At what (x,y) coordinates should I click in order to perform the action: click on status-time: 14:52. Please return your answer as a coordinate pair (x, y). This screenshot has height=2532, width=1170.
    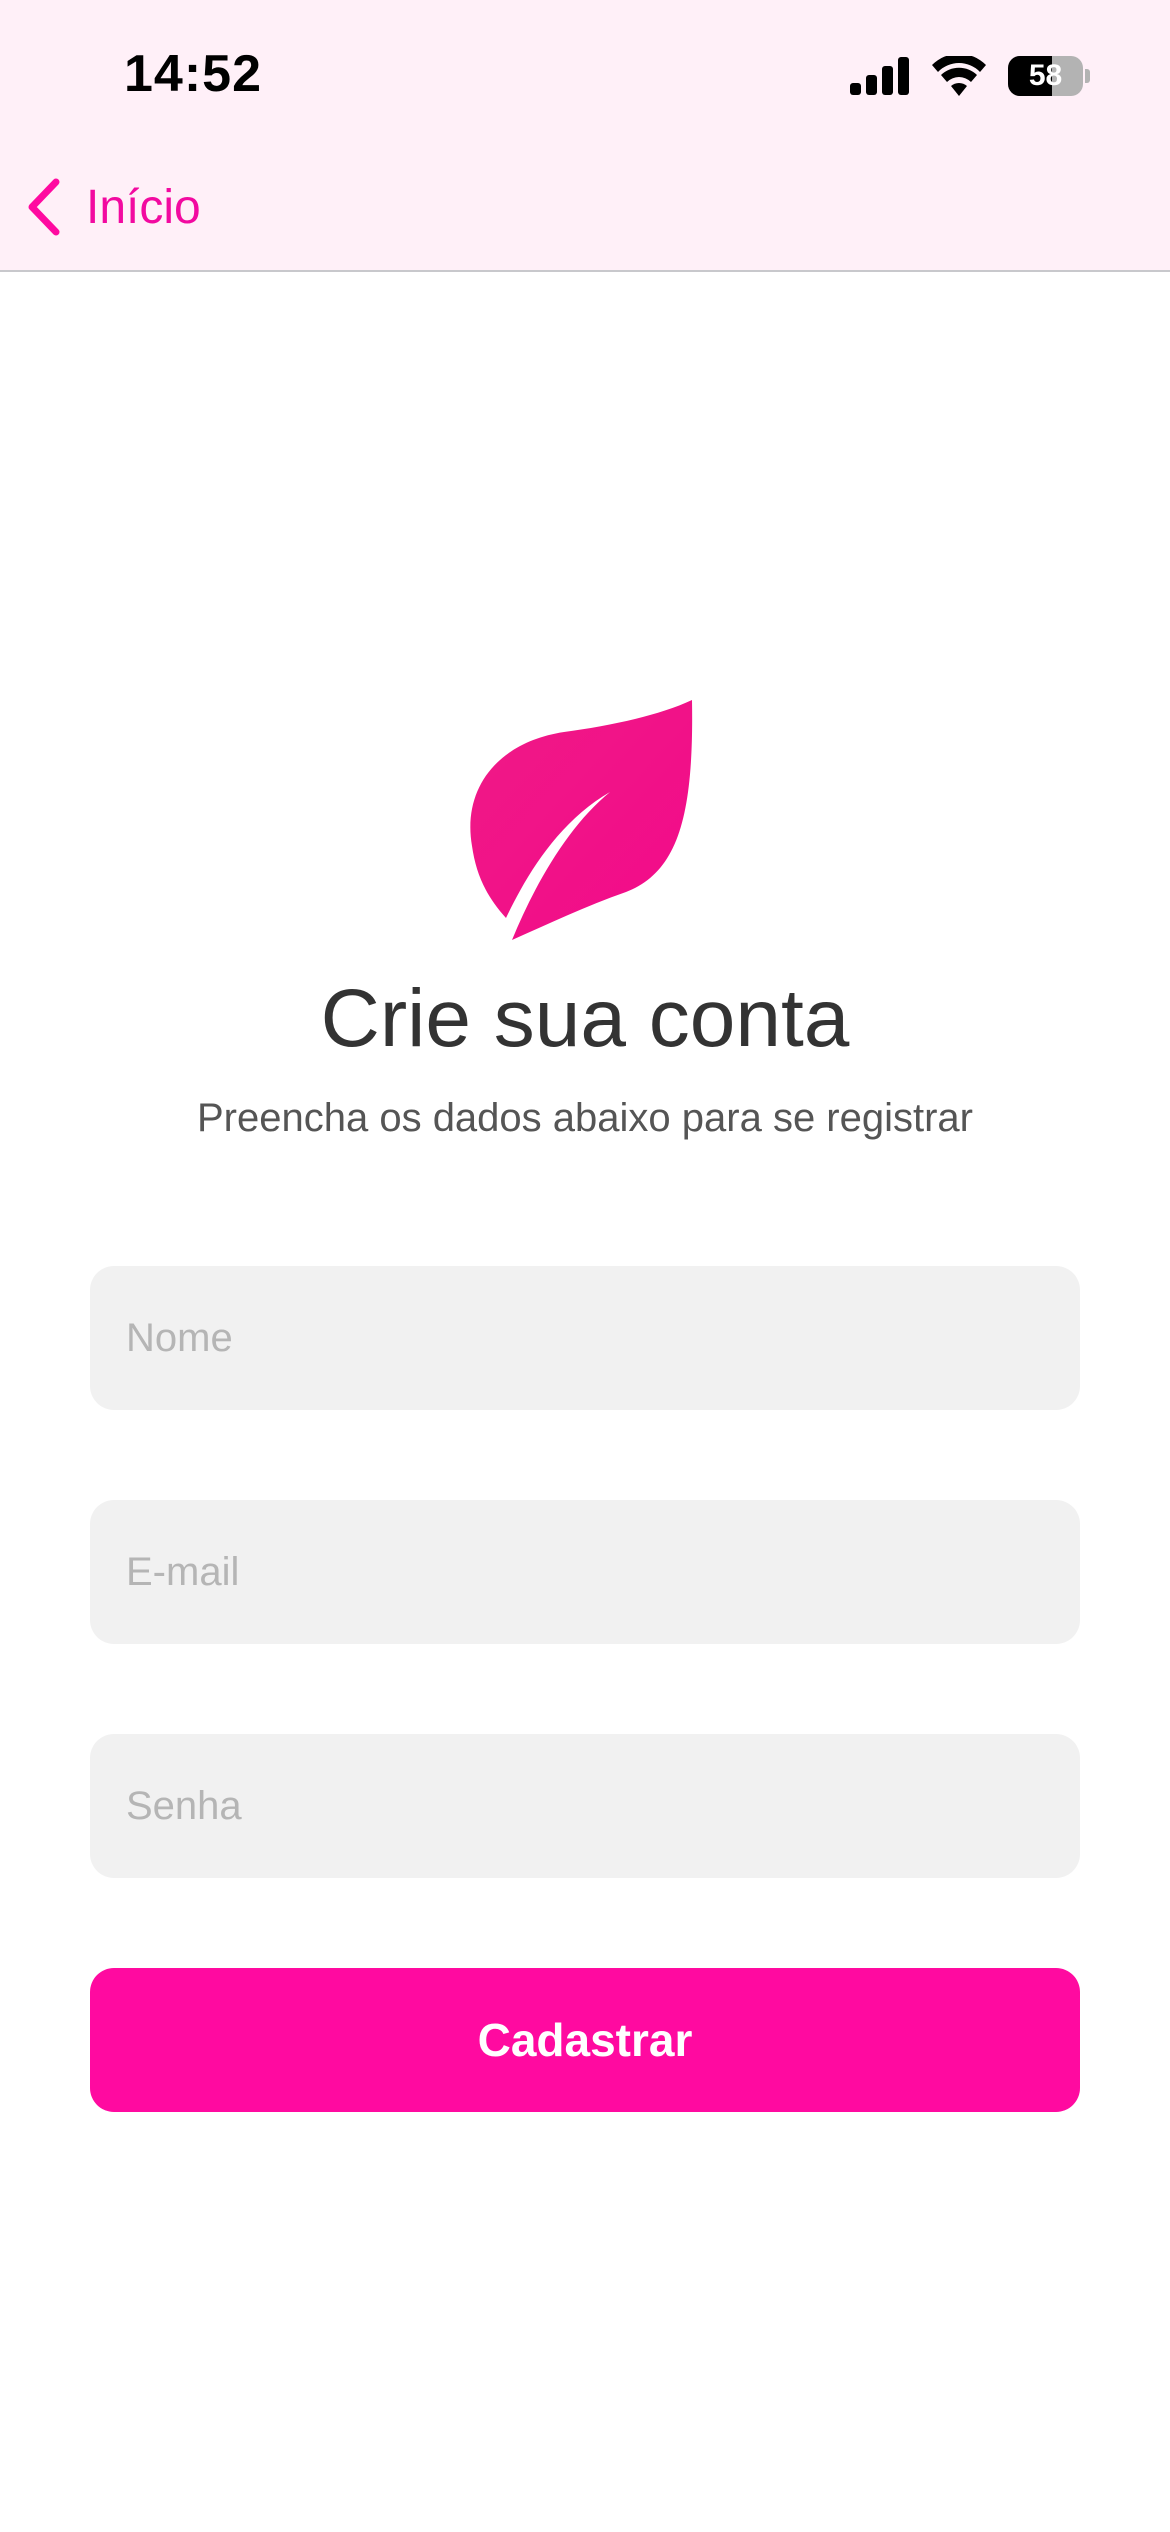
    Looking at the image, I should click on (193, 74).